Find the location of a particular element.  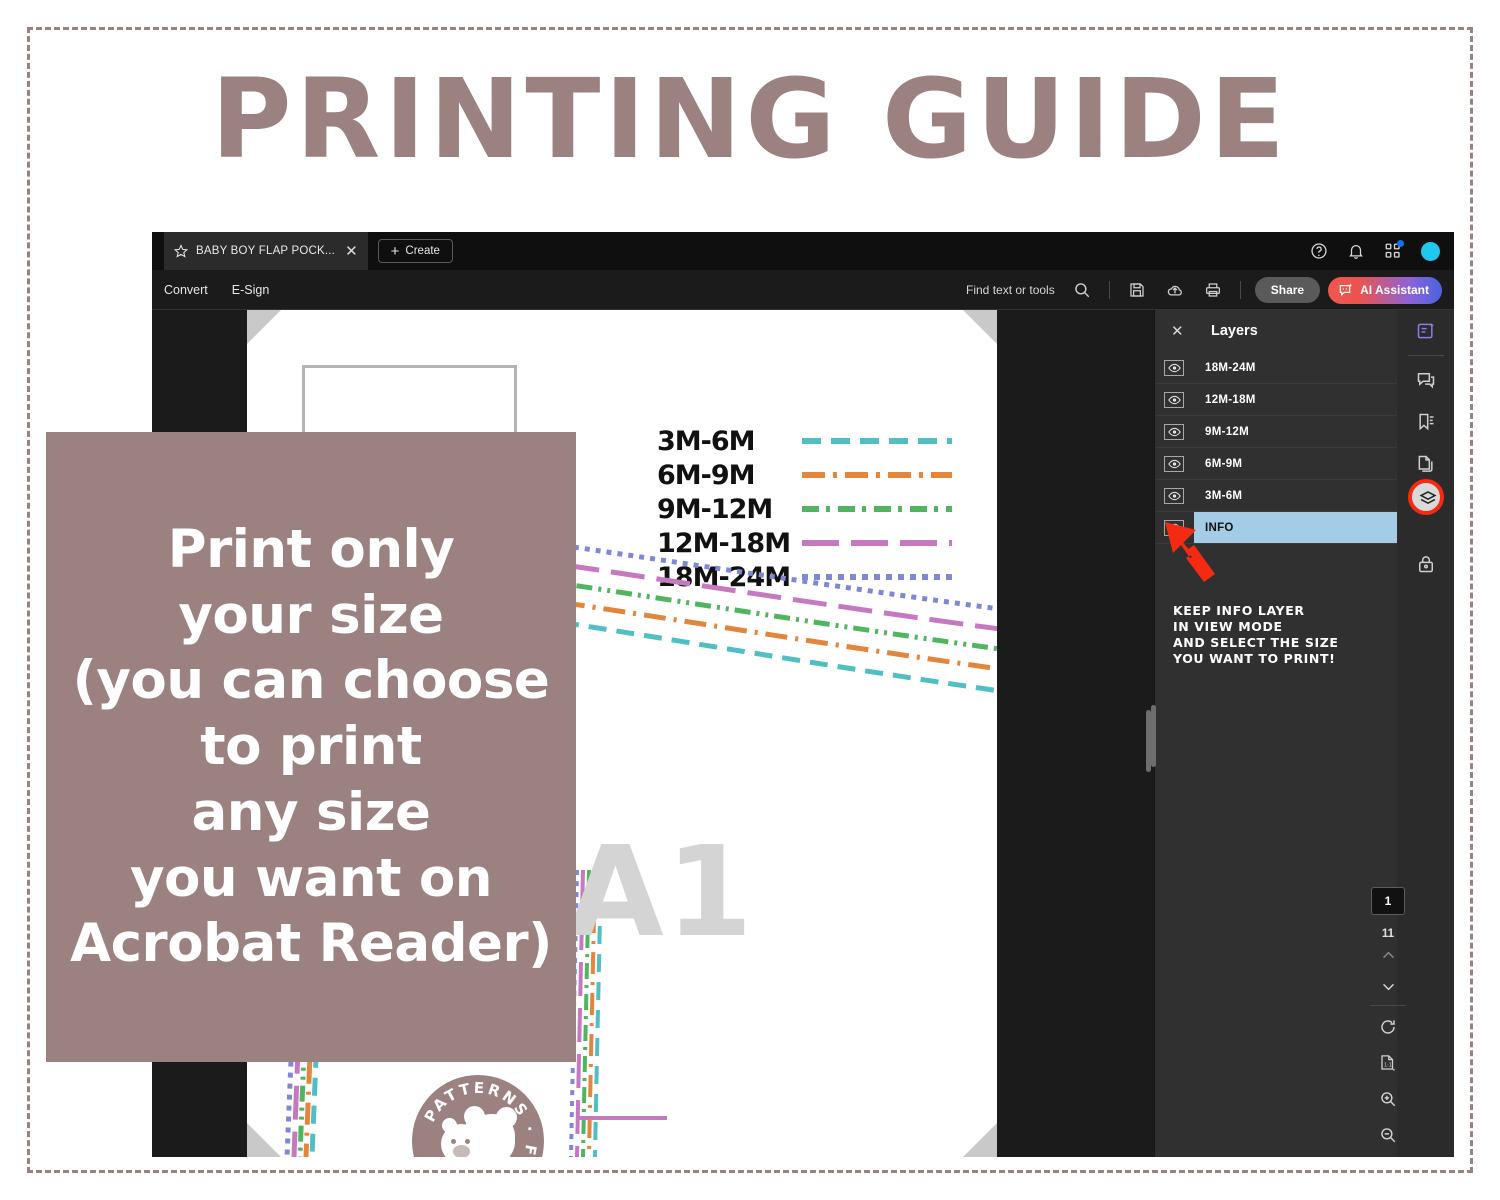

legend-label: 18M-24M is located at coordinates (724, 577).